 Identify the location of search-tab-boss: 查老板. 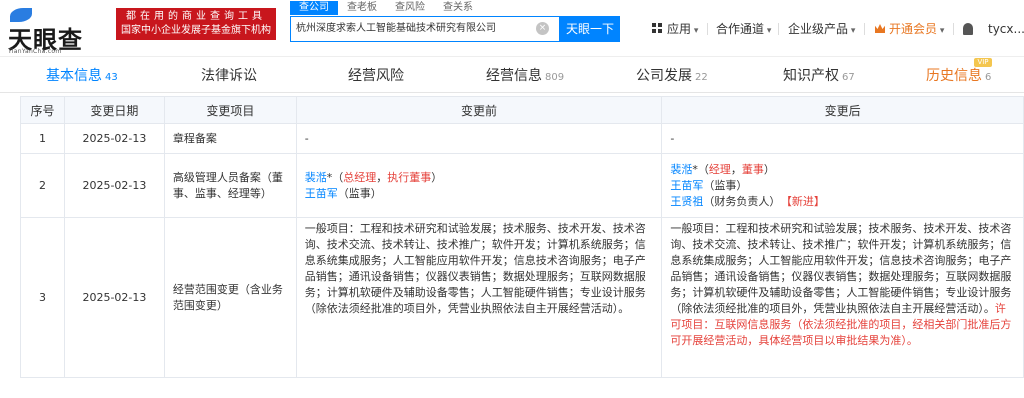
(362, 8).